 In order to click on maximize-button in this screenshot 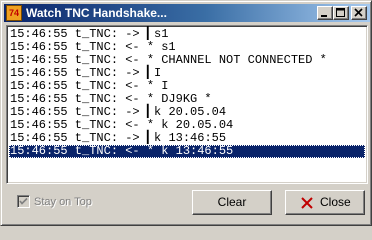, I will do `click(341, 13)`.